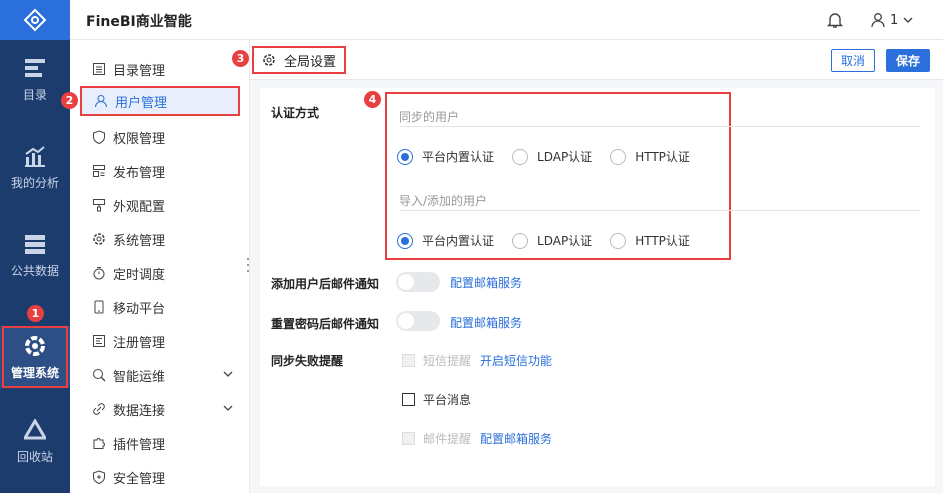 This screenshot has width=943, height=493. What do you see at coordinates (35, 441) in the screenshot?
I see `rail-item-recycle: 回收站` at bounding box center [35, 441].